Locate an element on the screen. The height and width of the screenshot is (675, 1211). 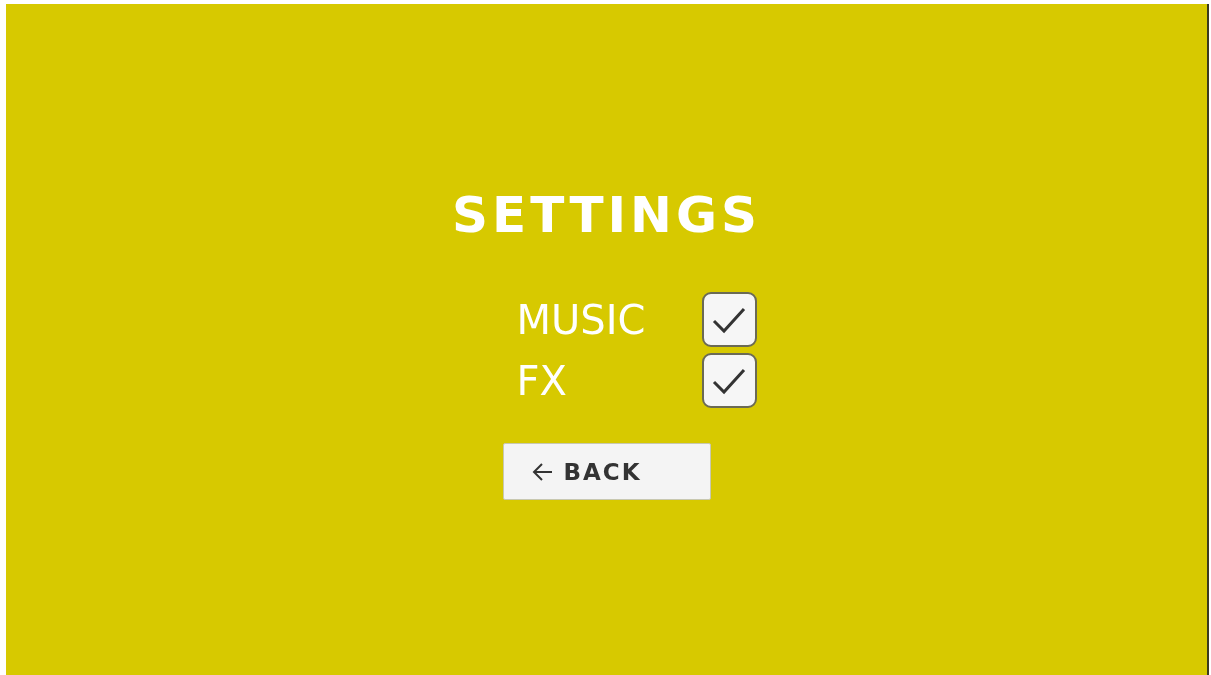
option-label: MUSIC is located at coordinates (581, 319).